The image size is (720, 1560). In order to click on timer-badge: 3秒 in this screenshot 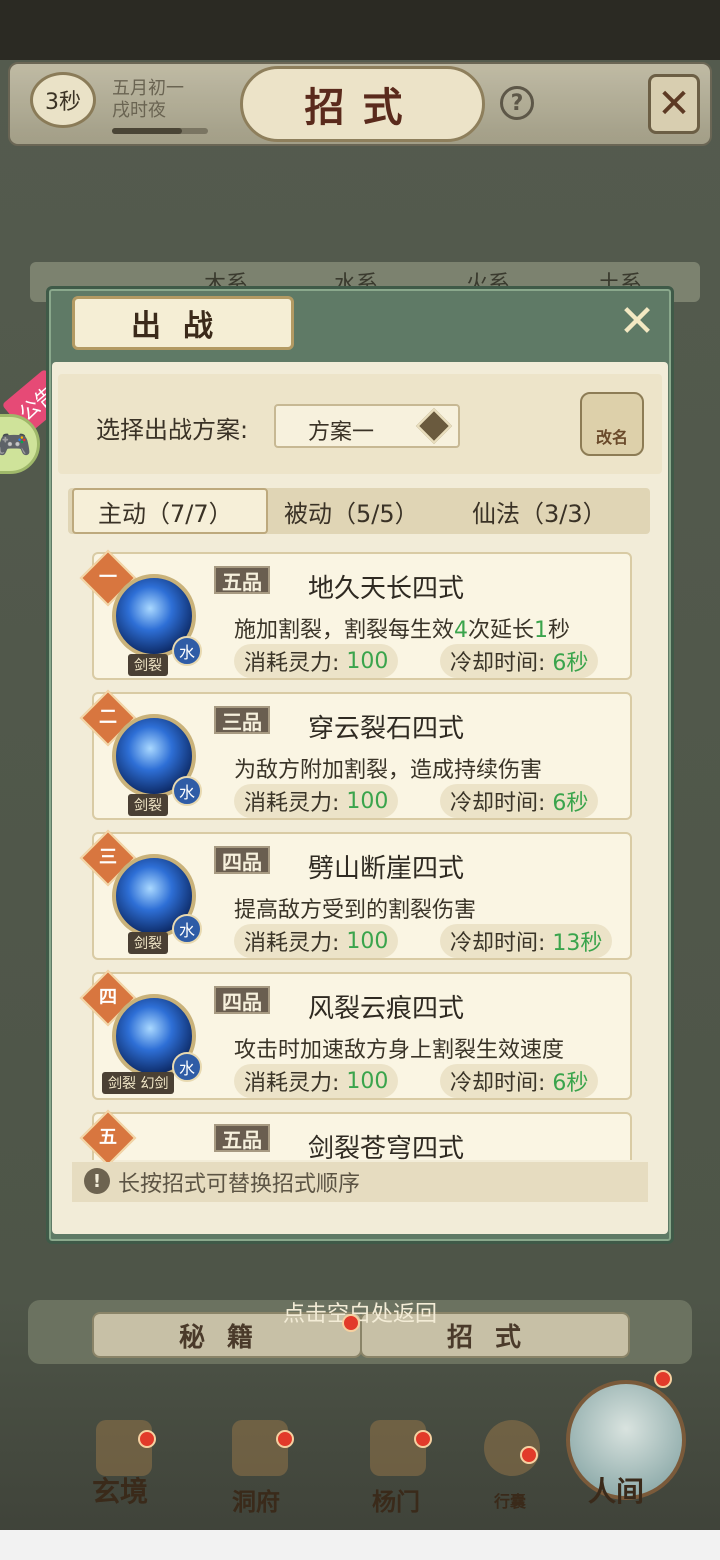, I will do `click(63, 100)`.